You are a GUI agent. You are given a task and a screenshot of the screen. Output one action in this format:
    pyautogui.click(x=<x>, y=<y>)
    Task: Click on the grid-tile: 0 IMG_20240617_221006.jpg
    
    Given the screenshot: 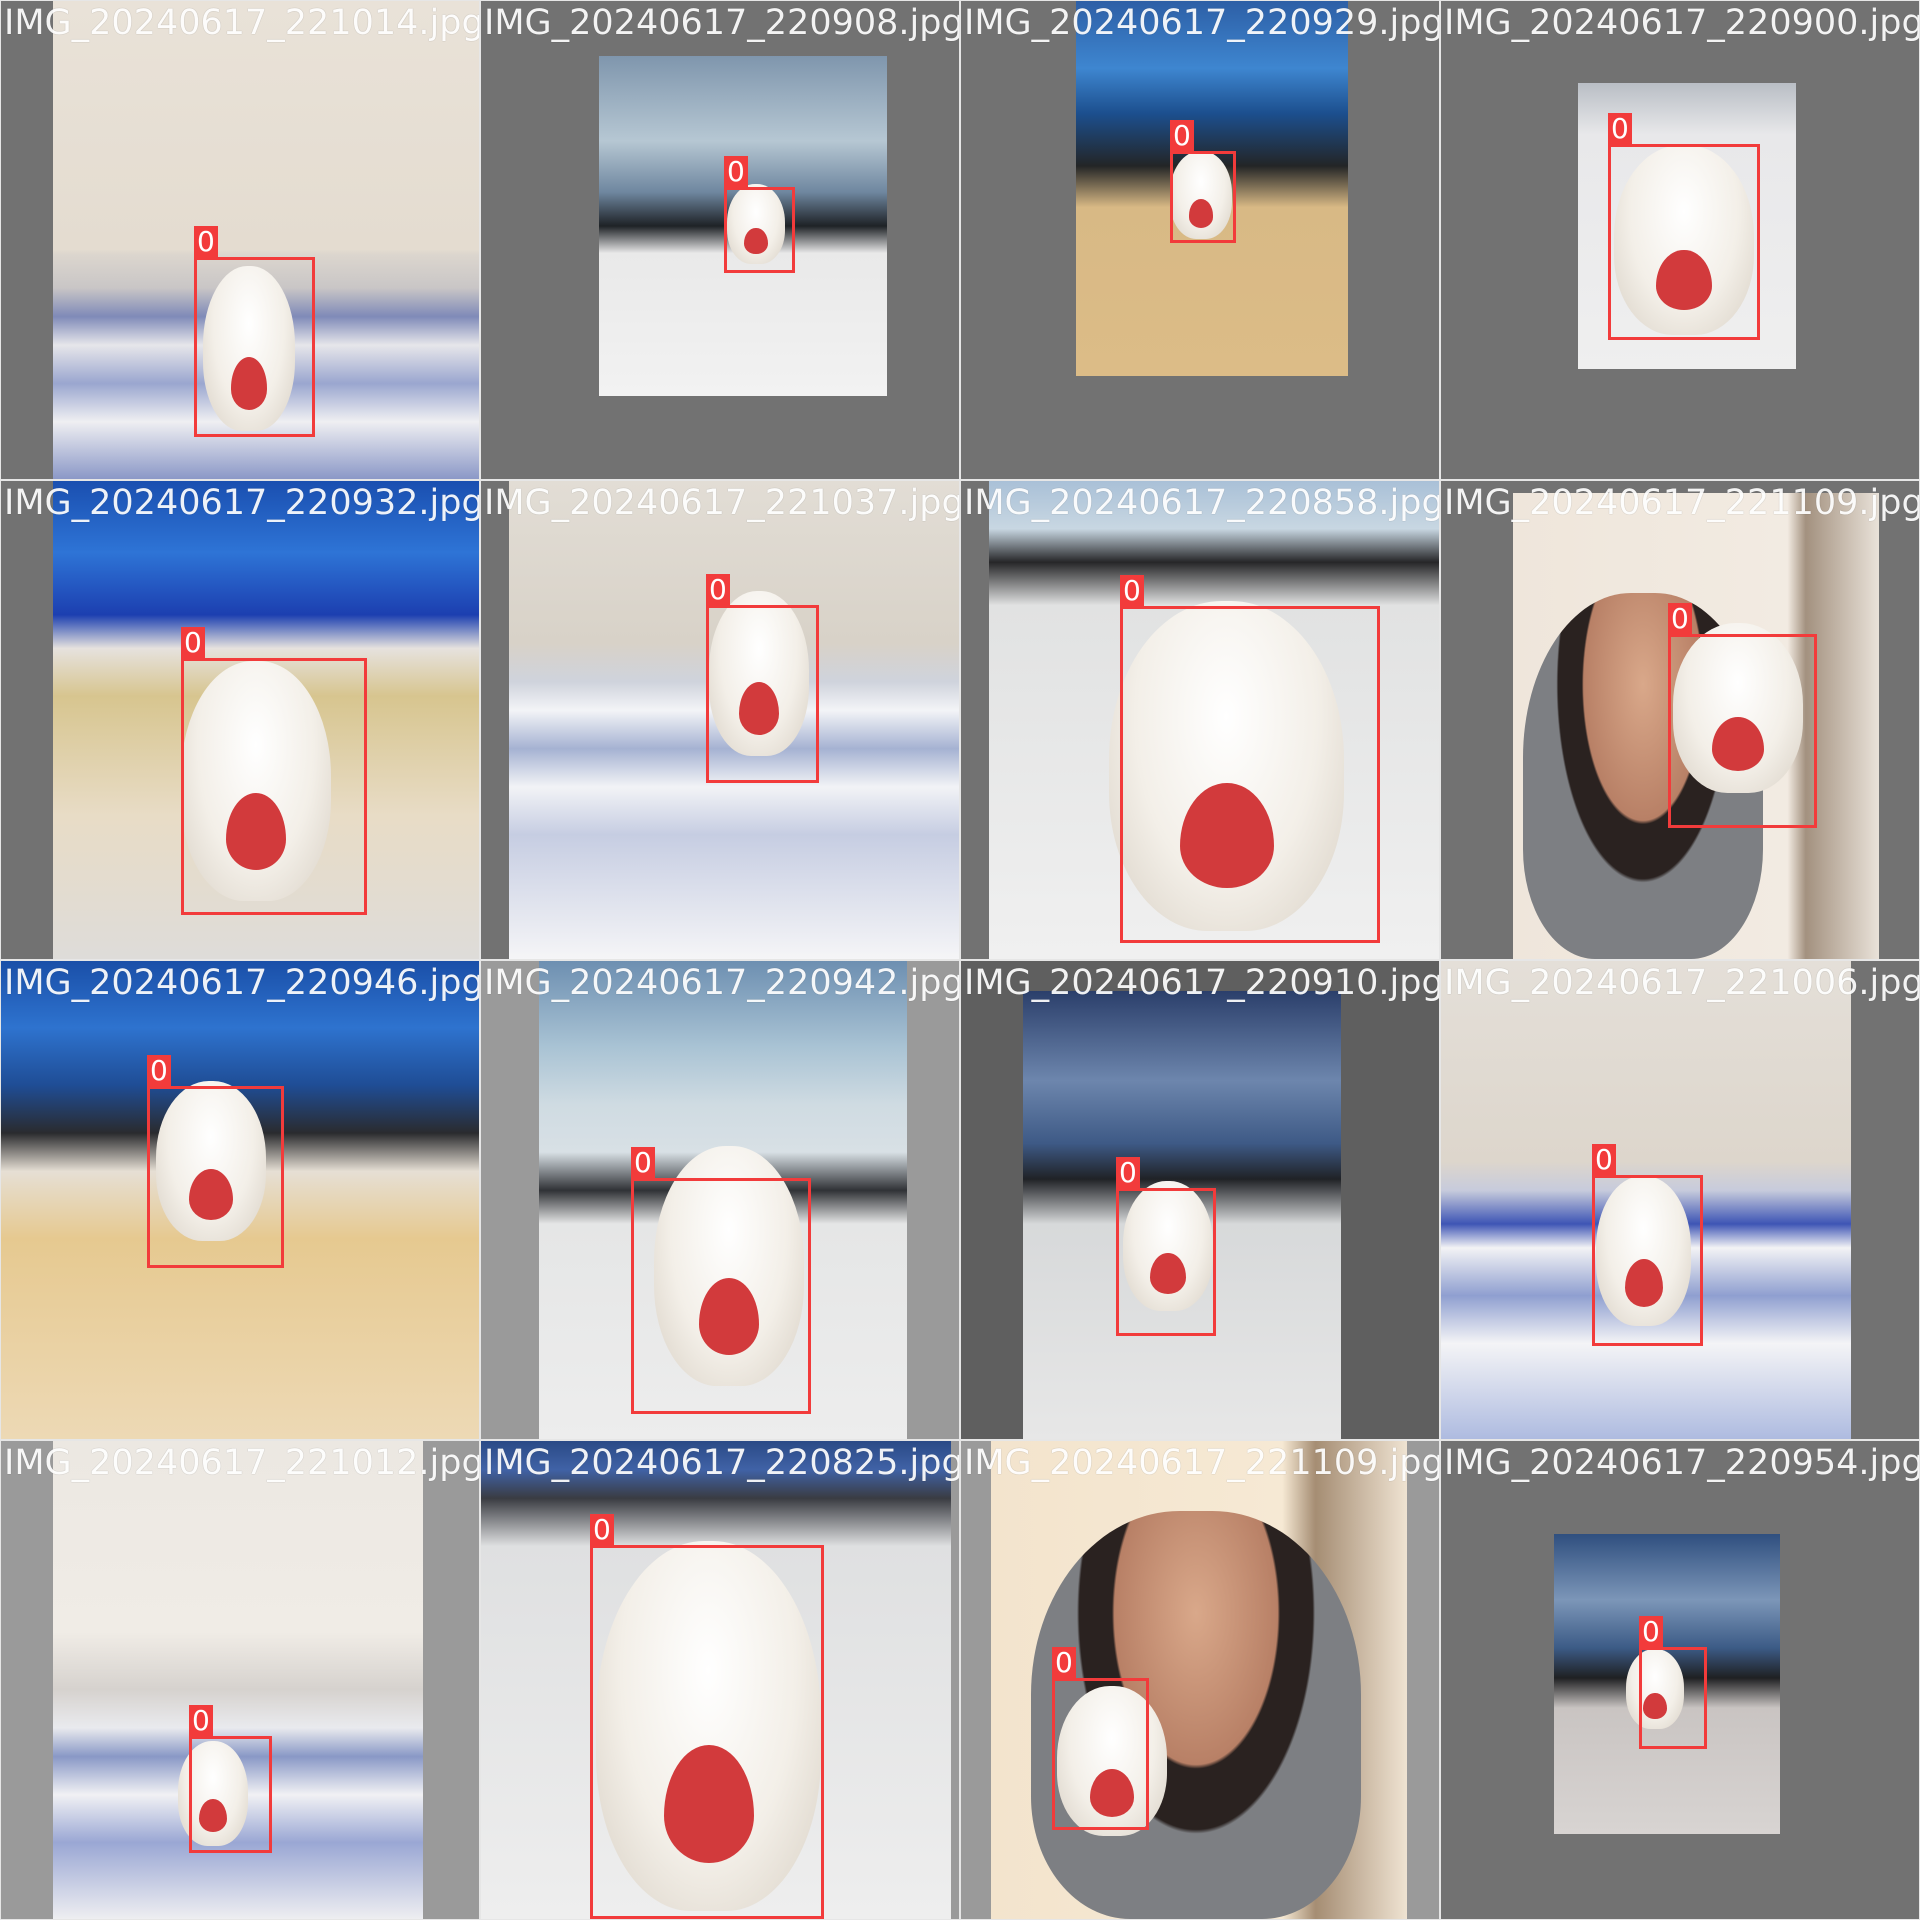 What is the action you would take?
    pyautogui.click(x=1680, y=1200)
    